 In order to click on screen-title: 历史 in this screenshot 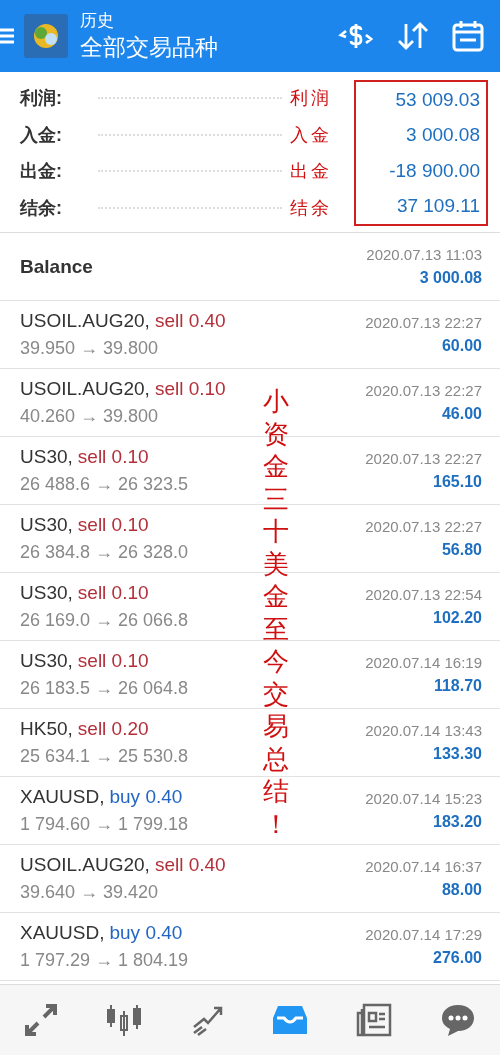, I will do `click(97, 21)`.